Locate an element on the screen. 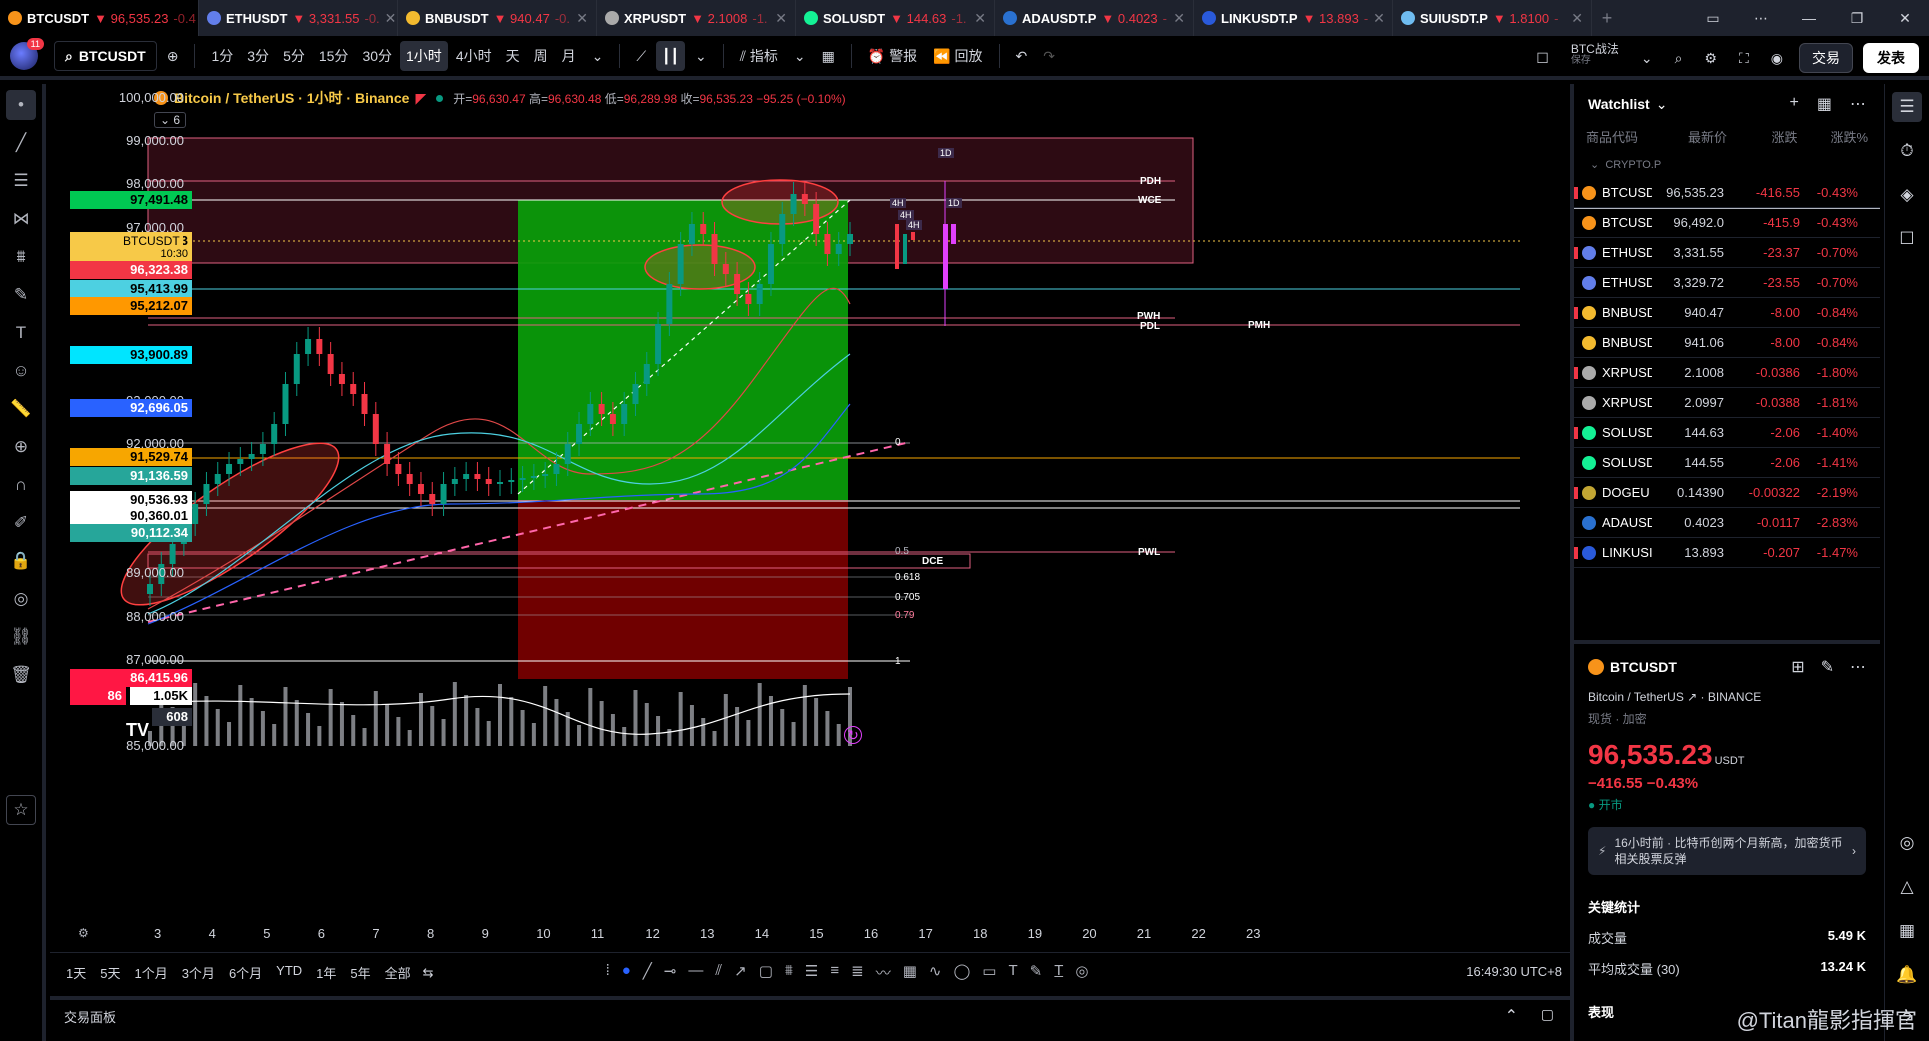  watchlist-group: ⌄ CRYPTO.P is located at coordinates (1727, 163).